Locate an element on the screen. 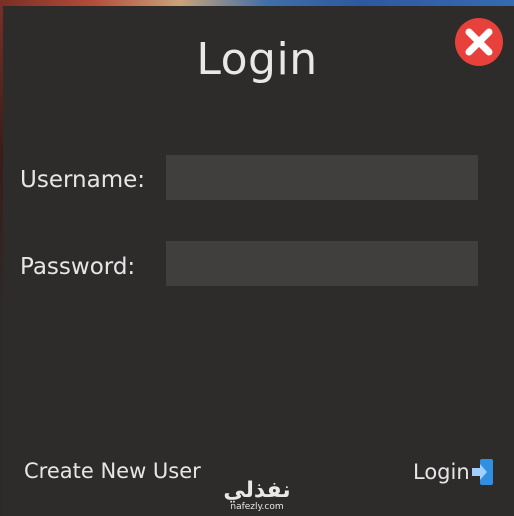 This screenshot has width=514, height=516. password-field is located at coordinates (322, 263).